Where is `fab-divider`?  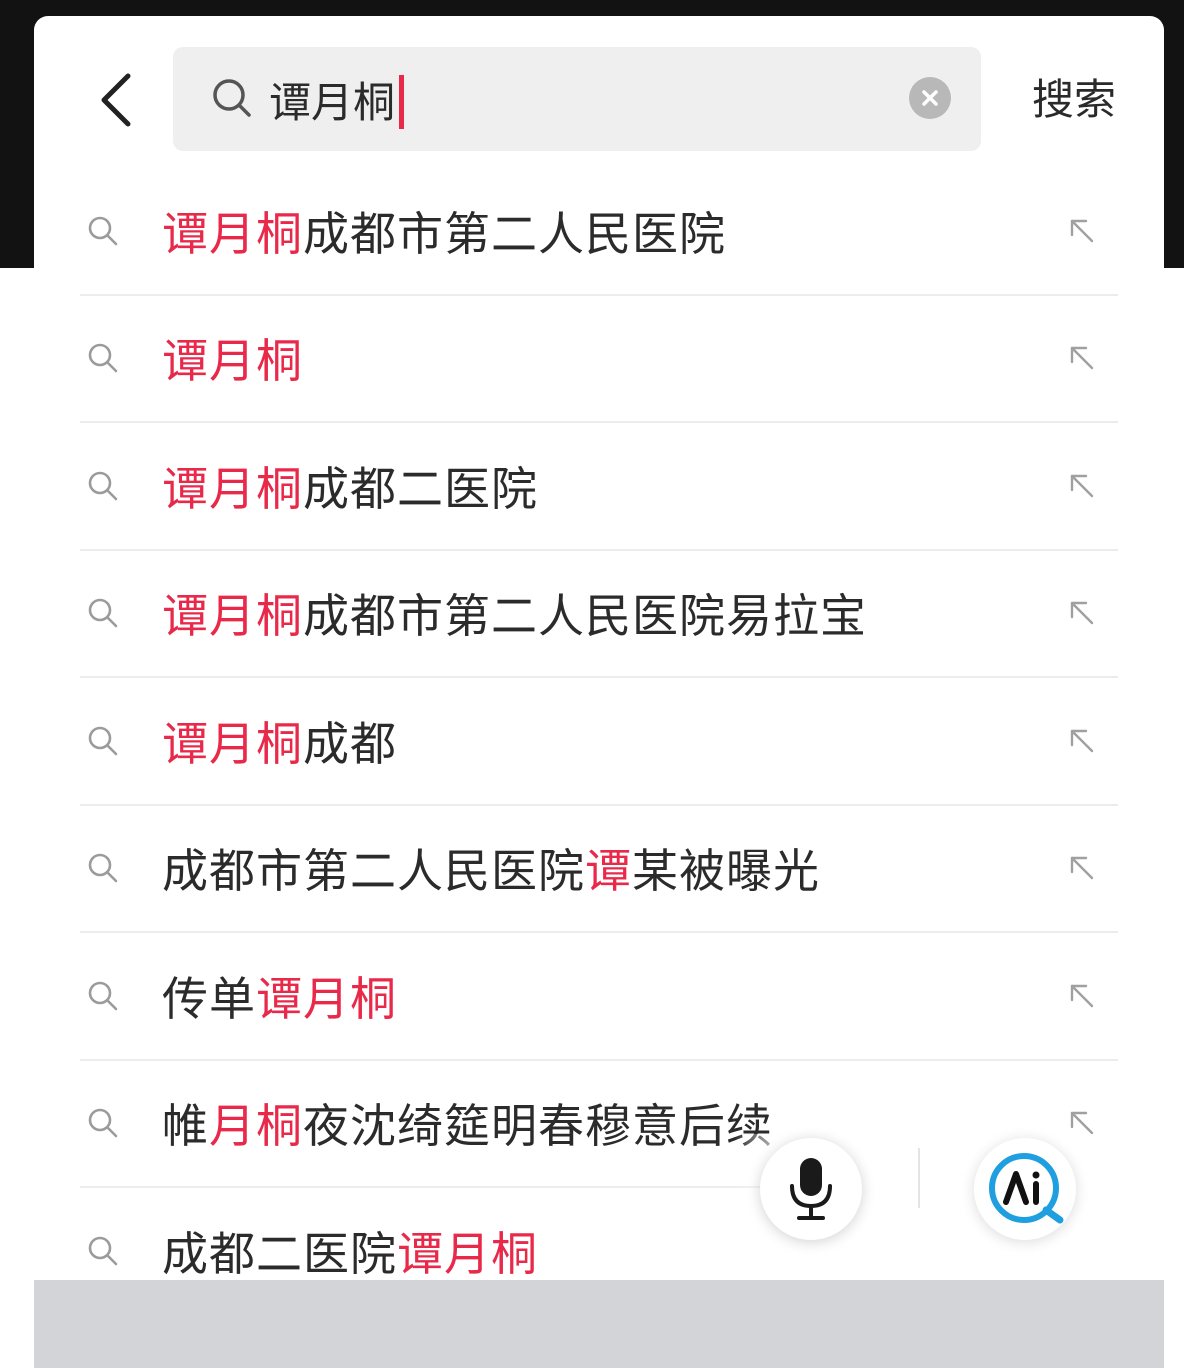 fab-divider is located at coordinates (919, 1178).